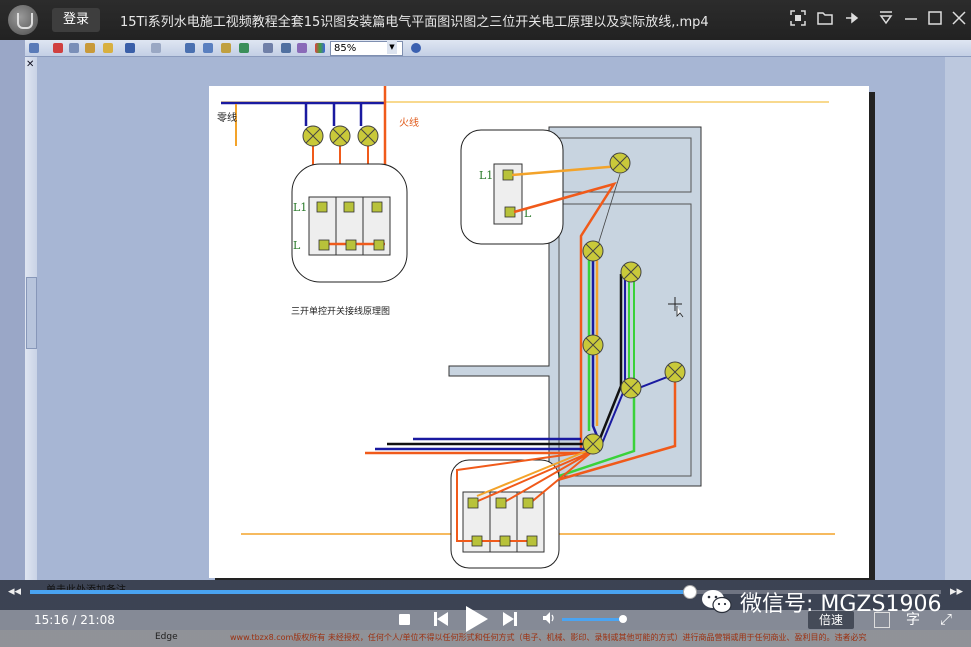 Image resolution: width=971 pixels, height=647 pixels. I want to click on progress-handle, so click(689, 592).